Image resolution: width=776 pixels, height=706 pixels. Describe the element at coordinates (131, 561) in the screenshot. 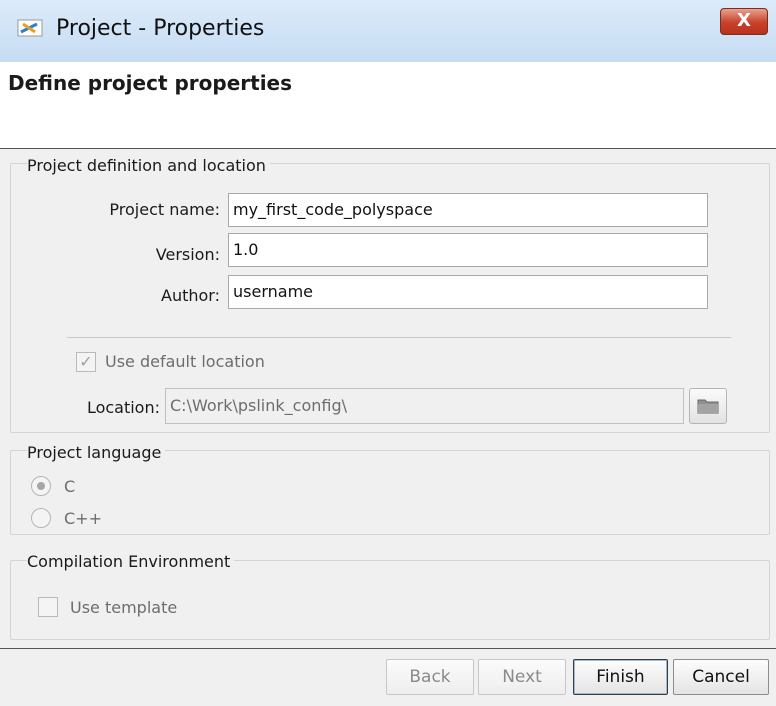

I see `compilation-environment-section-title: Compilation Environment` at that location.